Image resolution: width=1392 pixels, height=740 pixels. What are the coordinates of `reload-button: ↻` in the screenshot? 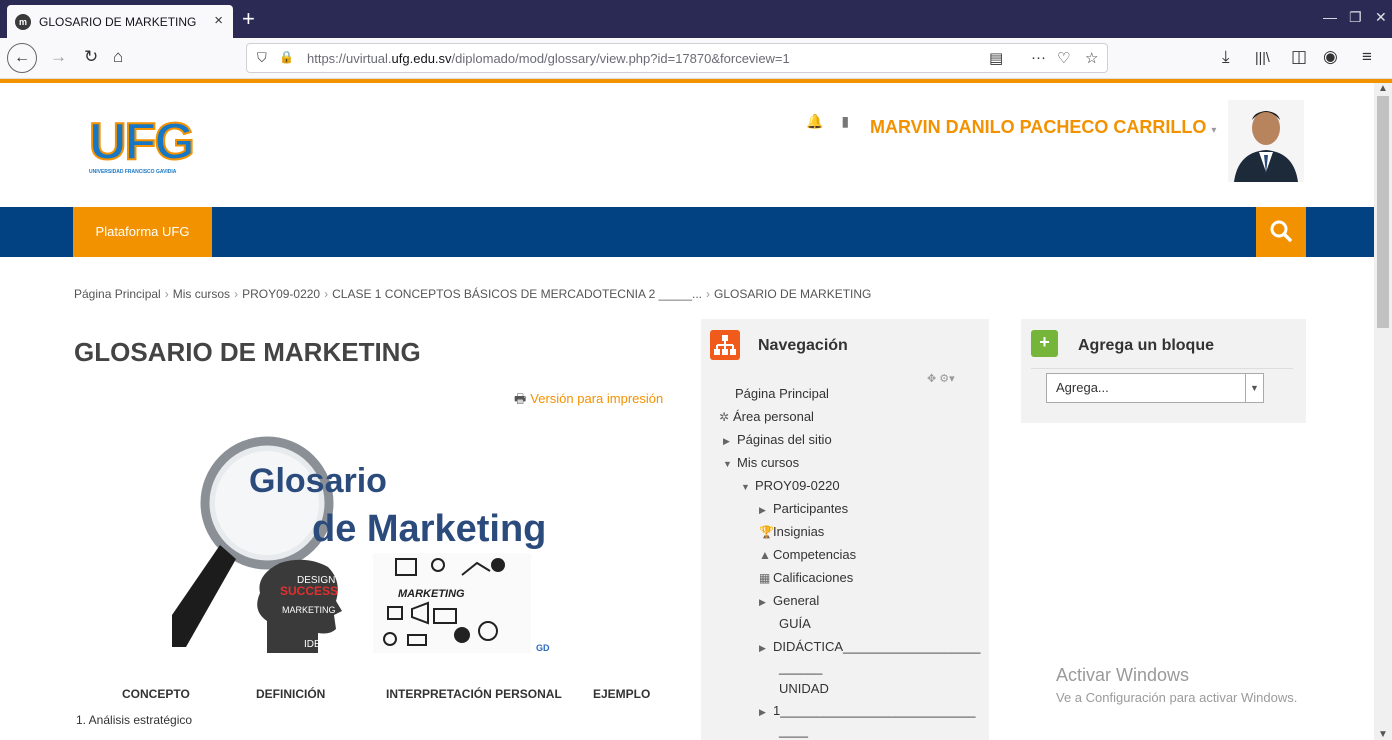 It's located at (91, 57).